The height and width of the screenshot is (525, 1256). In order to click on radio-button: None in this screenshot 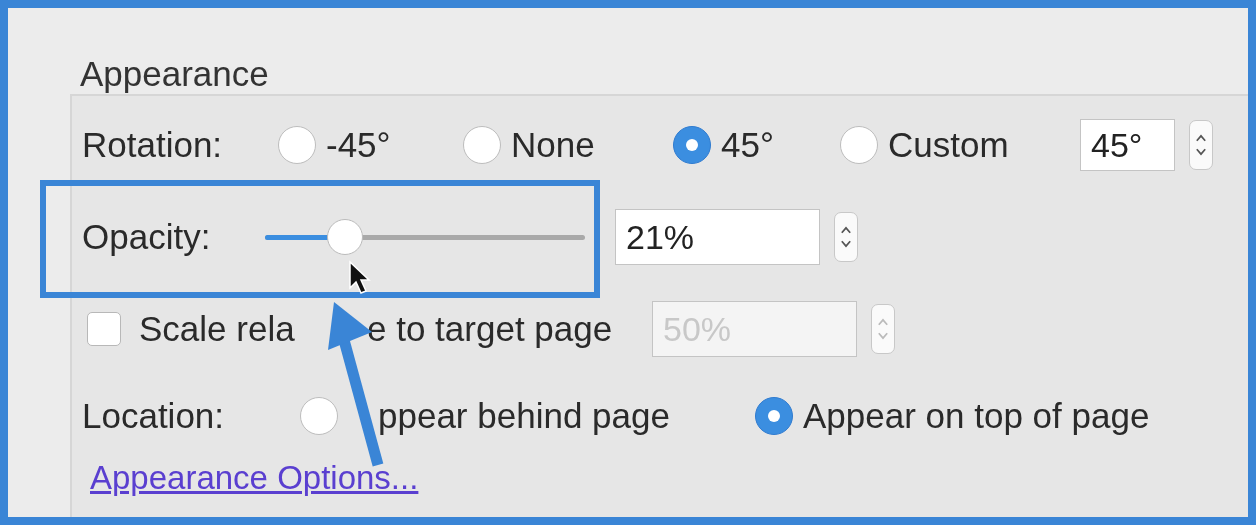, I will do `click(568, 145)`.